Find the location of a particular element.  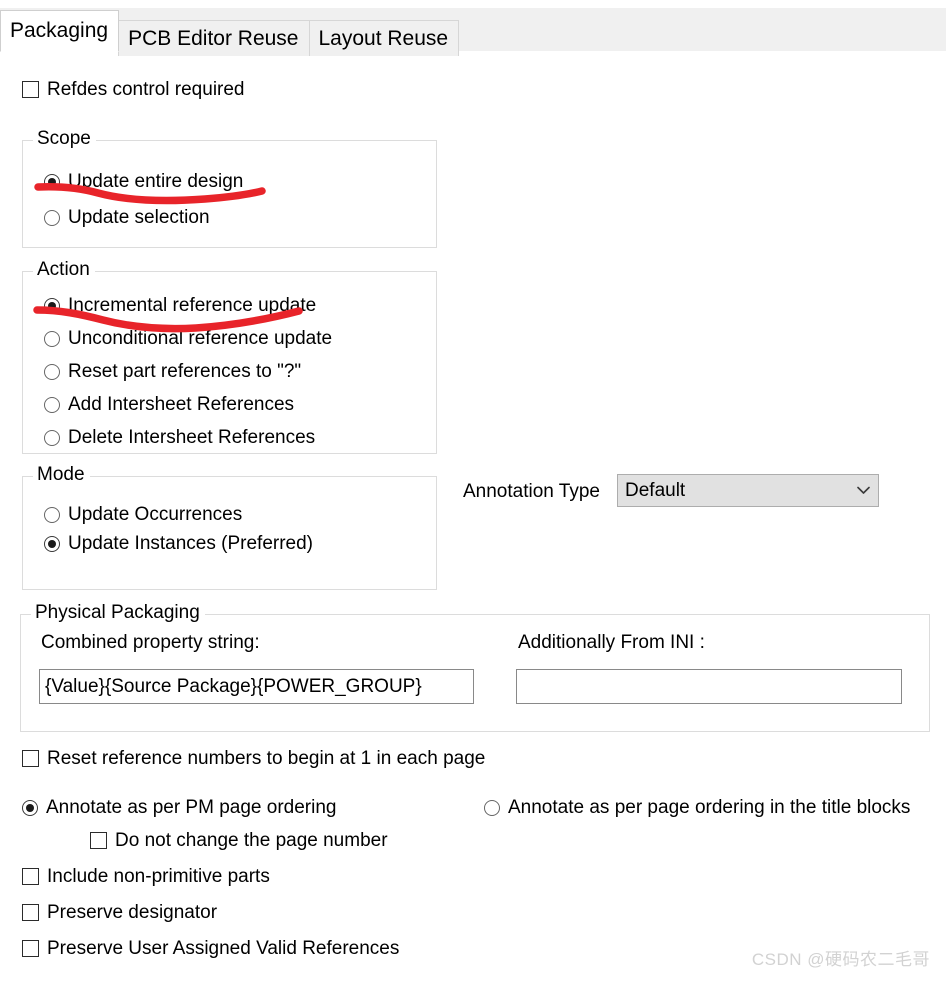

refdes-control-required-checkbox is located at coordinates (30, 89).